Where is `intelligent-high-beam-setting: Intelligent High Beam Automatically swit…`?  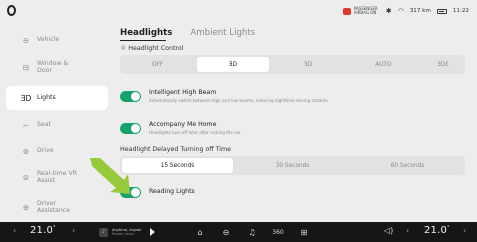
intelligent-high-beam-setting: Intelligent High Beam Automatically swit… is located at coordinates (293, 98).